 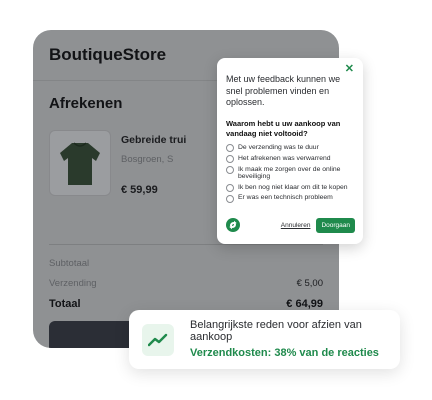 What do you see at coordinates (285, 198) in the screenshot?
I see `reason-option-label: Er was een technisch probleem` at bounding box center [285, 198].